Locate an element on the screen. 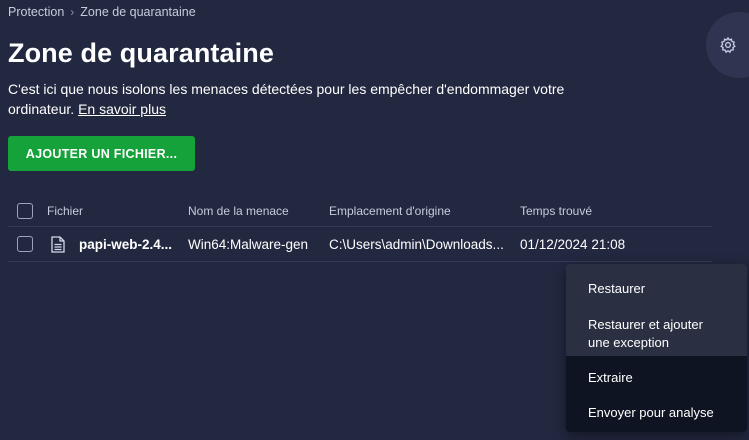  found-time: 01/12/2024 21:08 is located at coordinates (573, 244).